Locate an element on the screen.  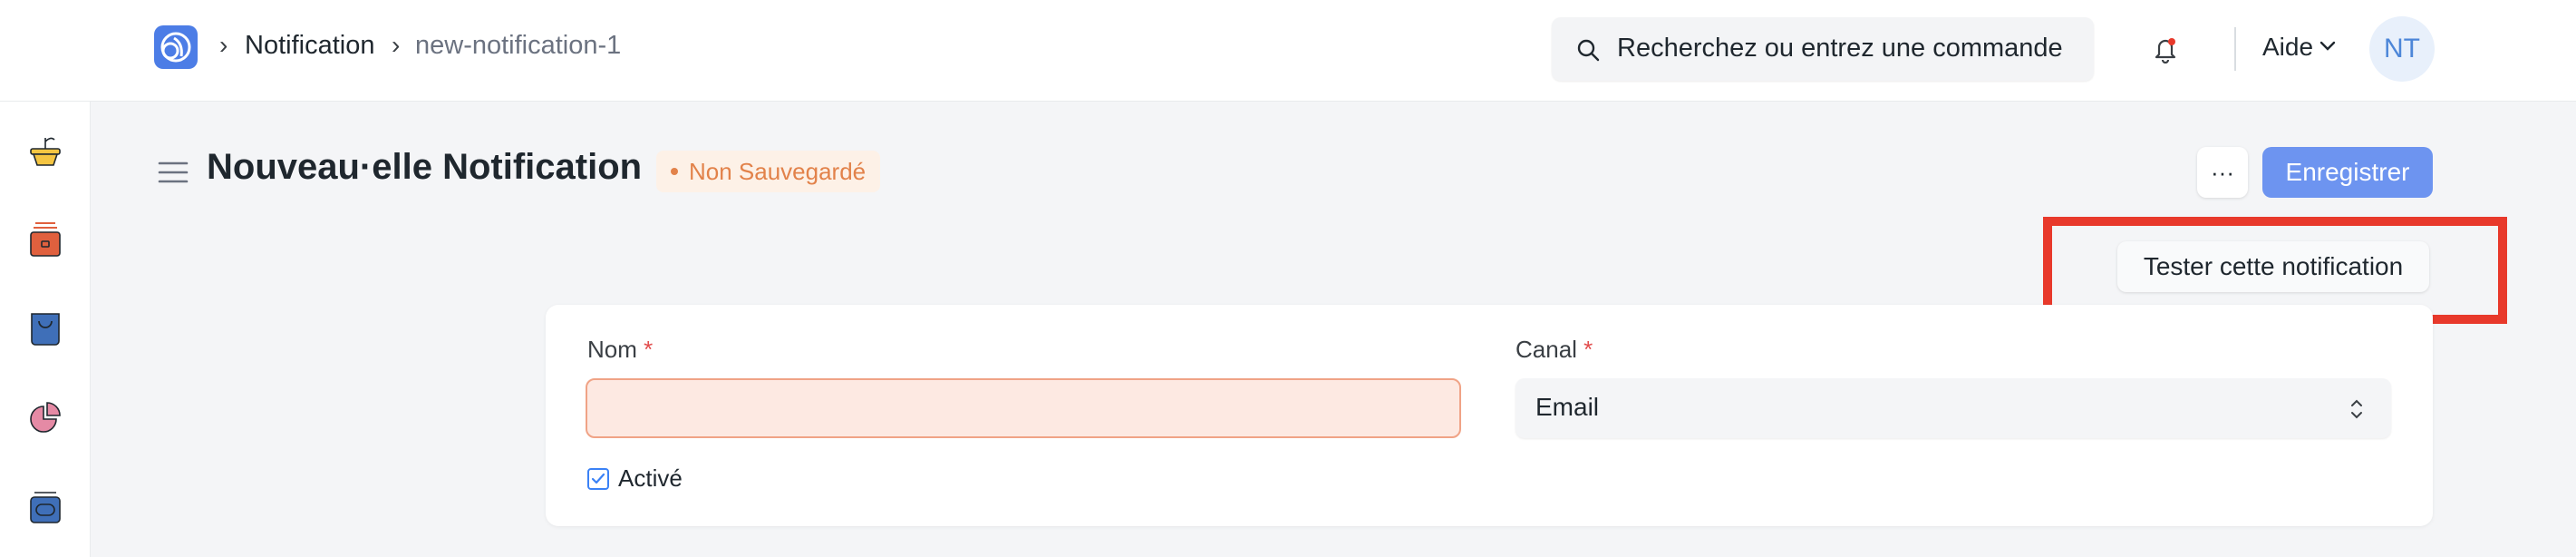
pie-chart-icon is located at coordinates (45, 417).